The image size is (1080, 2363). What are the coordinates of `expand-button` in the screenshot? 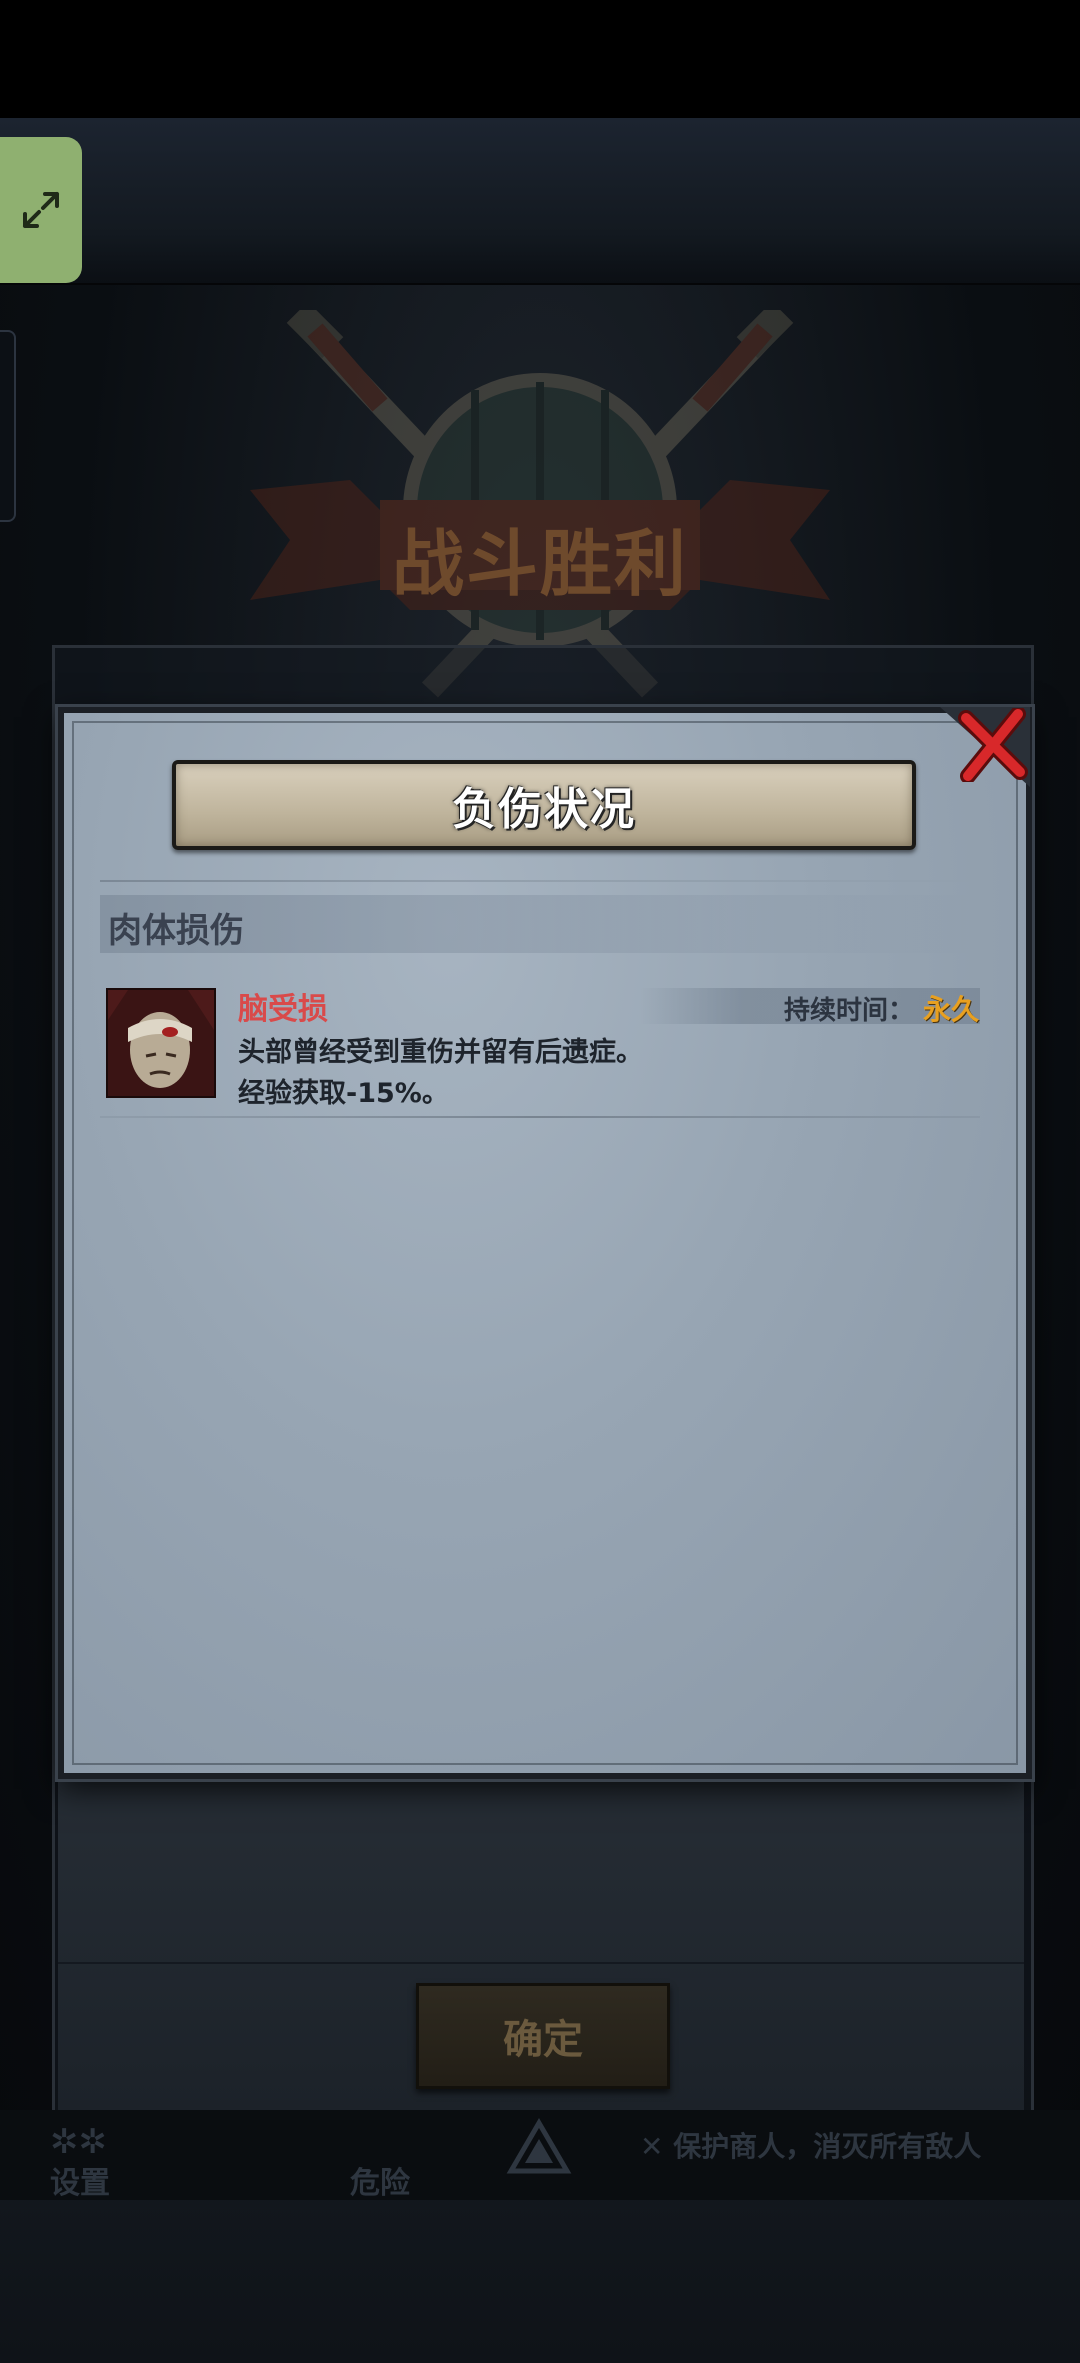 It's located at (41, 210).